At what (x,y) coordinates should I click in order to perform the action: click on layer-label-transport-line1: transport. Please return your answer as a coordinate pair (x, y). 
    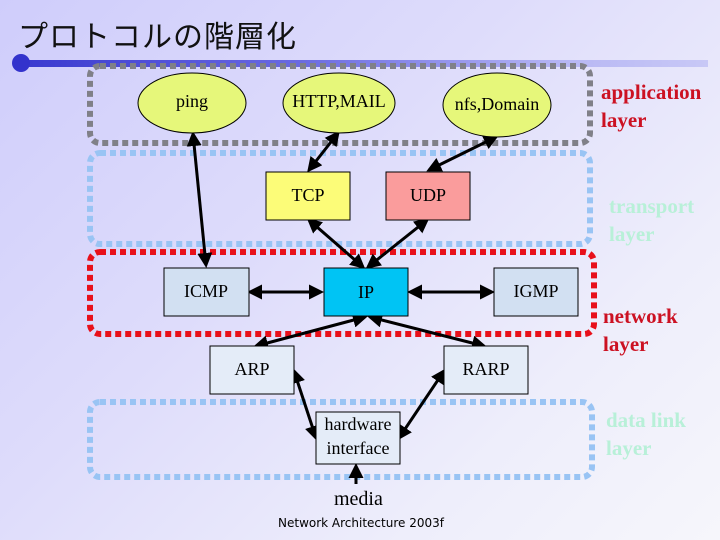
    Looking at the image, I should click on (652, 206).